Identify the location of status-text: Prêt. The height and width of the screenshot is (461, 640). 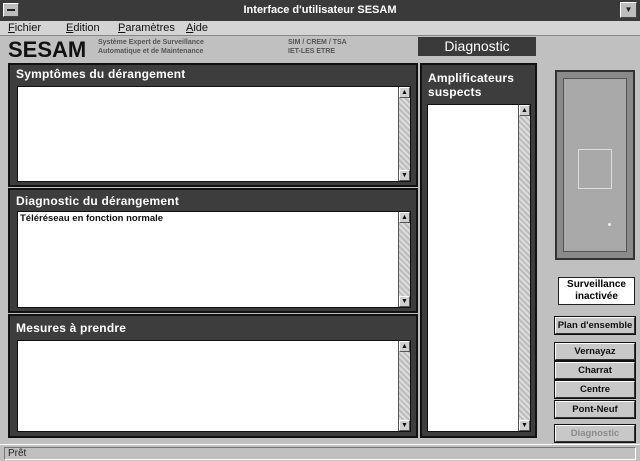
(320, 453).